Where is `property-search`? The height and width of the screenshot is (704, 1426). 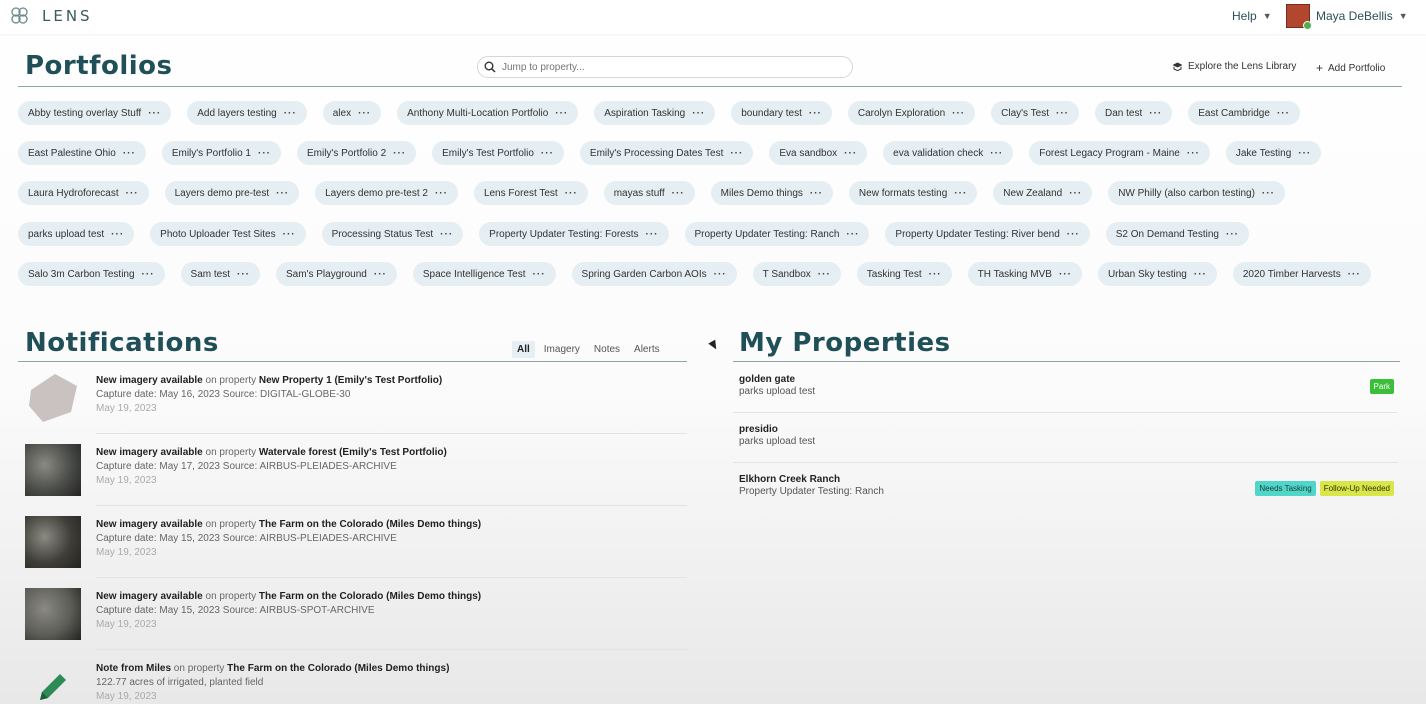 property-search is located at coordinates (665, 67).